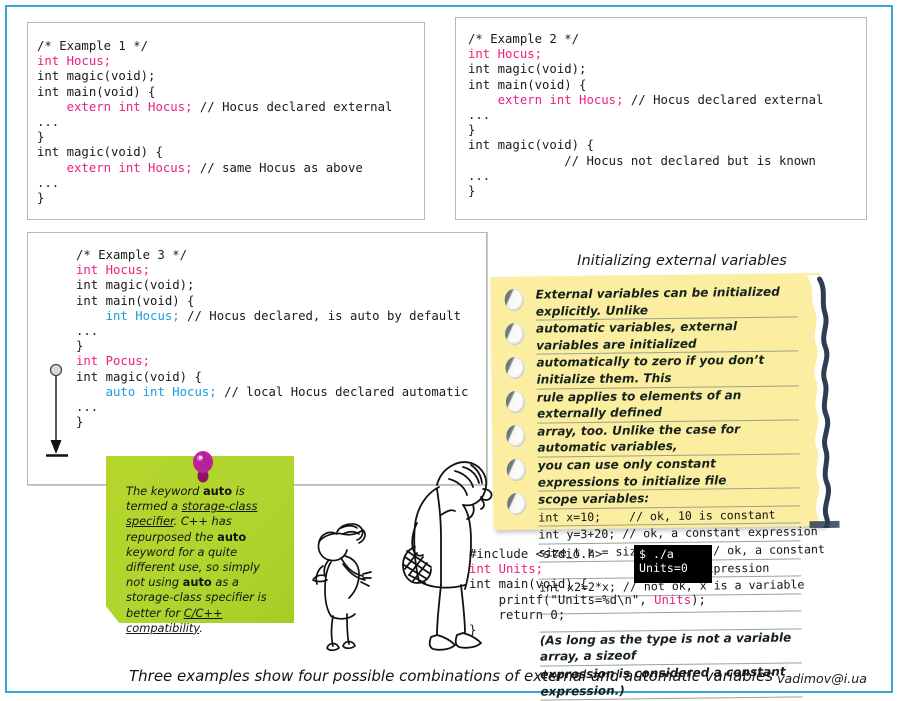  What do you see at coordinates (587, 615) in the screenshot?
I see `code-line: return 0;` at bounding box center [587, 615].